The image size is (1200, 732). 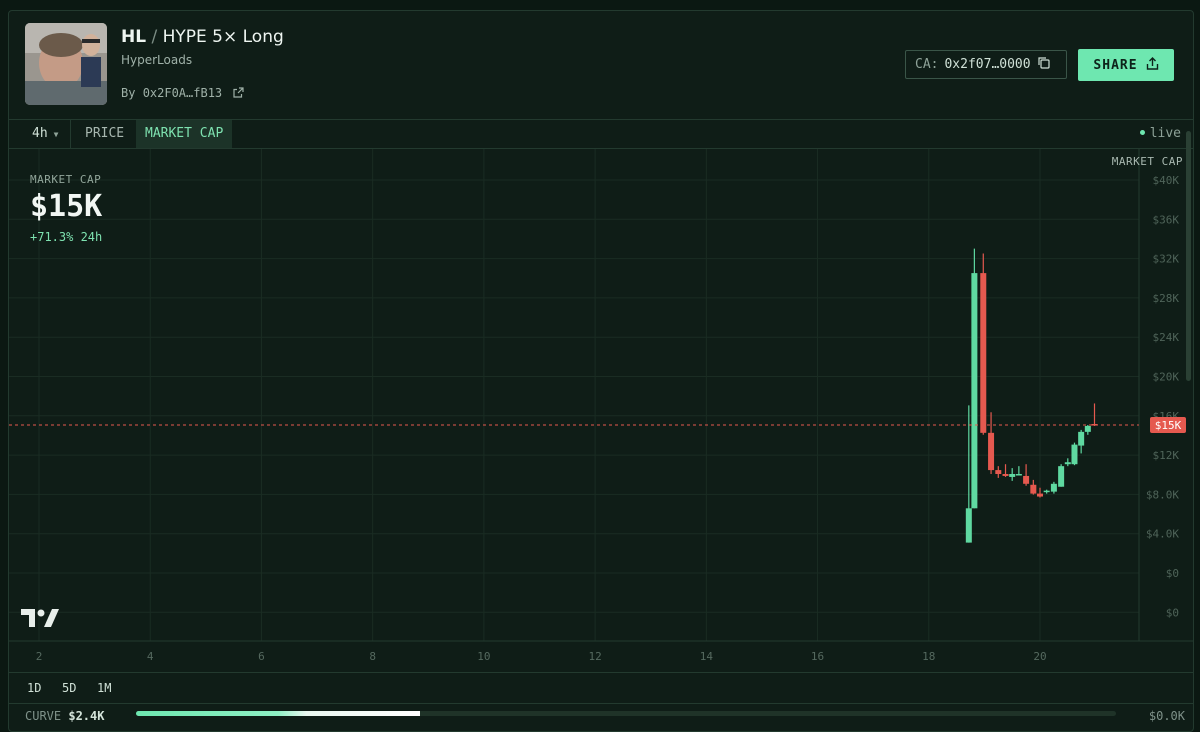 I want to click on project-name: HyperLoads, so click(x=157, y=60).